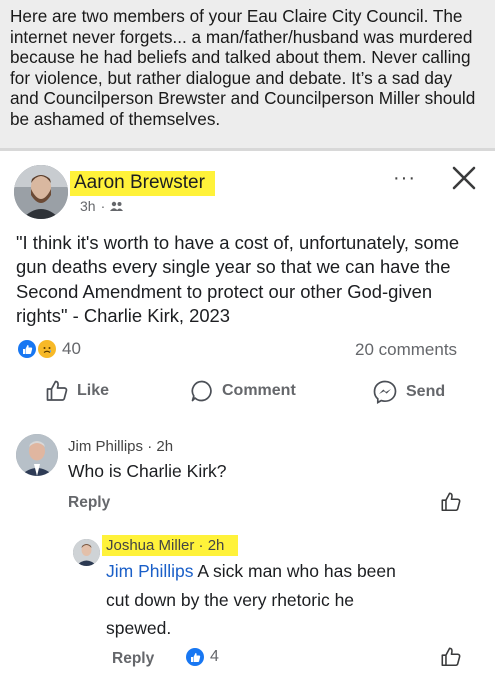 The height and width of the screenshot is (680, 495). What do you see at coordinates (426, 391) in the screenshot?
I see `send-label: Send` at bounding box center [426, 391].